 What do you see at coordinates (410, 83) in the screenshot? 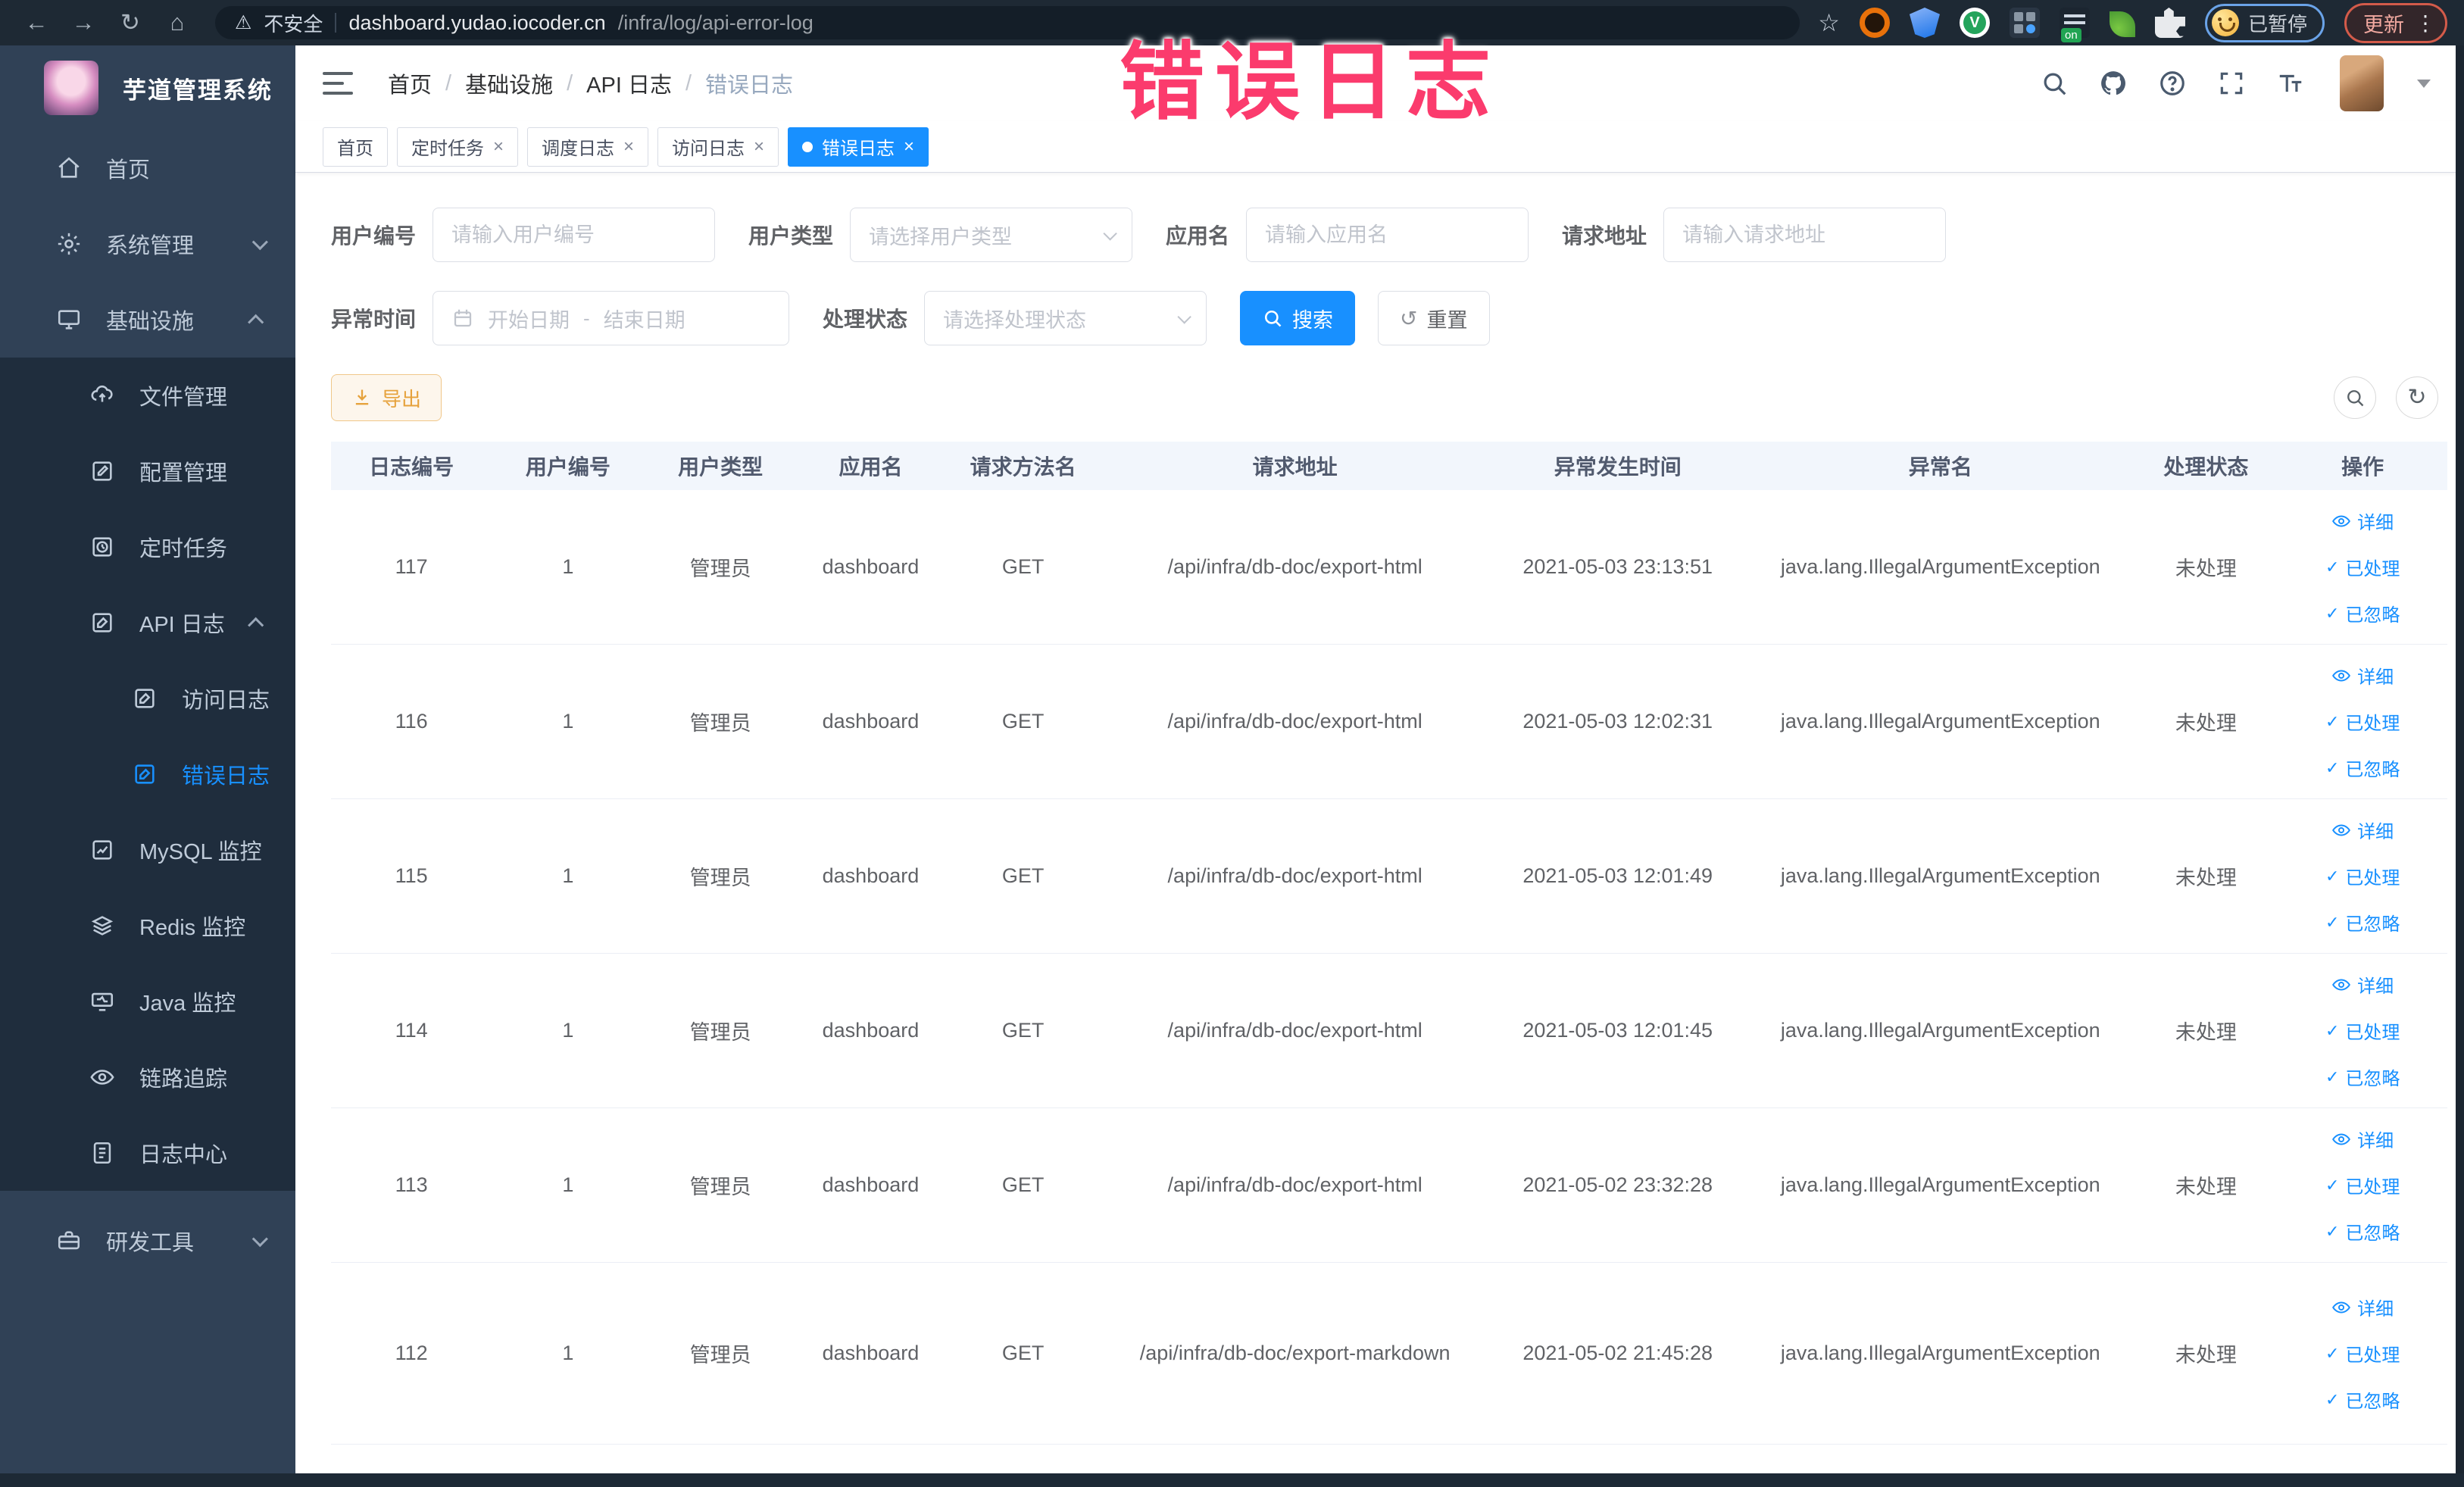
I see `breadcrumb-item: 首页` at bounding box center [410, 83].